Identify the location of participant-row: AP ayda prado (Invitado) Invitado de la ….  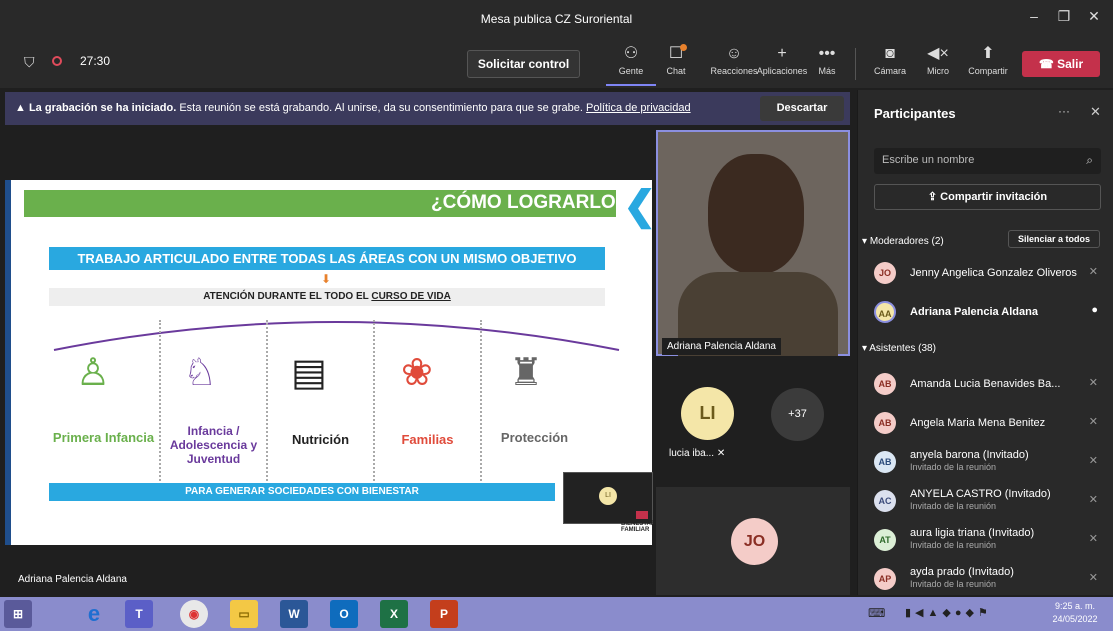
(986, 580).